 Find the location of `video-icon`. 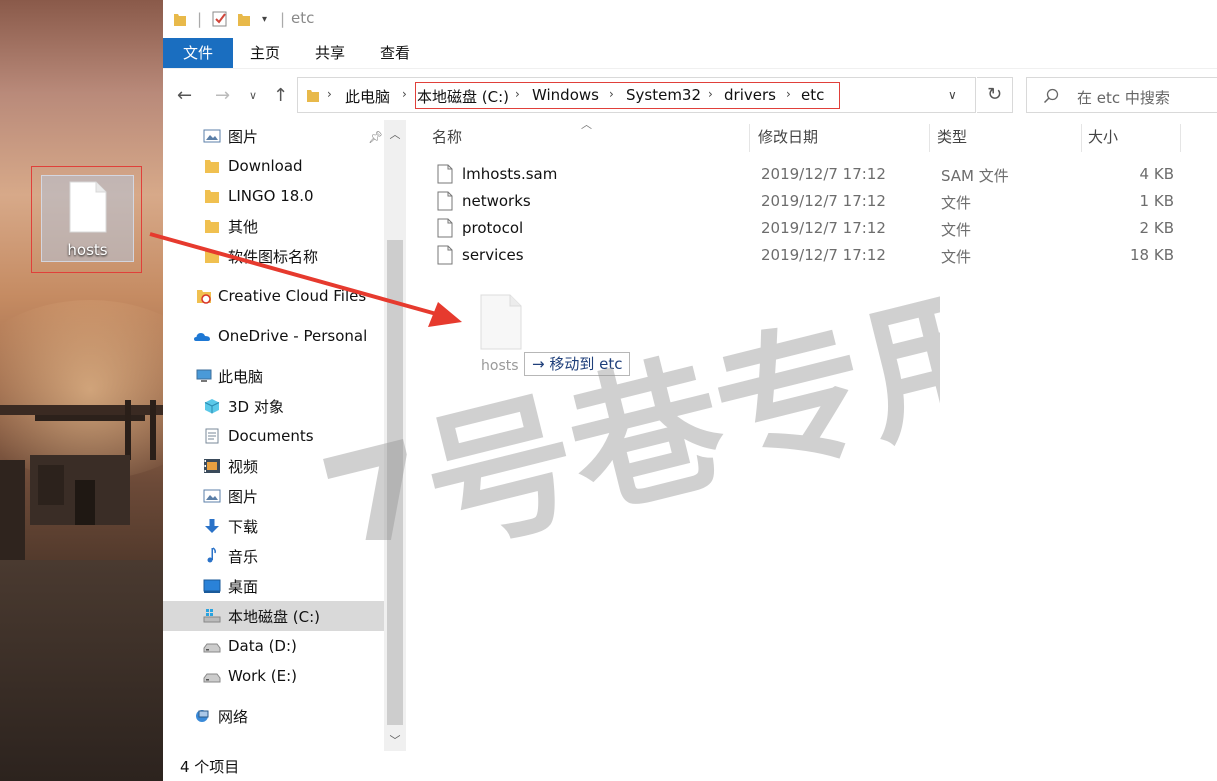

video-icon is located at coordinates (212, 466).